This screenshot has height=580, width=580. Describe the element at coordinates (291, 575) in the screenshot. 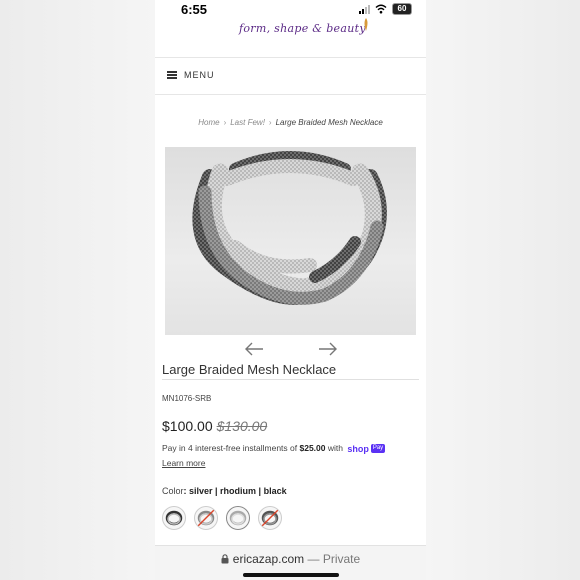

I see `home-indicator` at that location.